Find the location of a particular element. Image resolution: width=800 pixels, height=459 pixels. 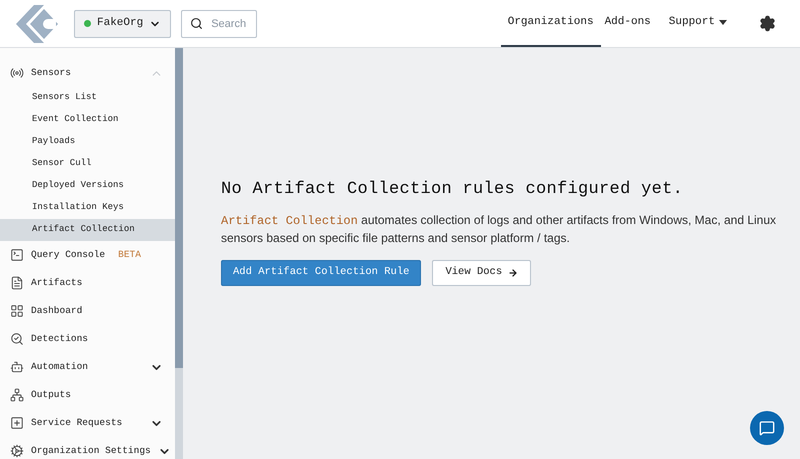

logo-icon is located at coordinates (37, 23).